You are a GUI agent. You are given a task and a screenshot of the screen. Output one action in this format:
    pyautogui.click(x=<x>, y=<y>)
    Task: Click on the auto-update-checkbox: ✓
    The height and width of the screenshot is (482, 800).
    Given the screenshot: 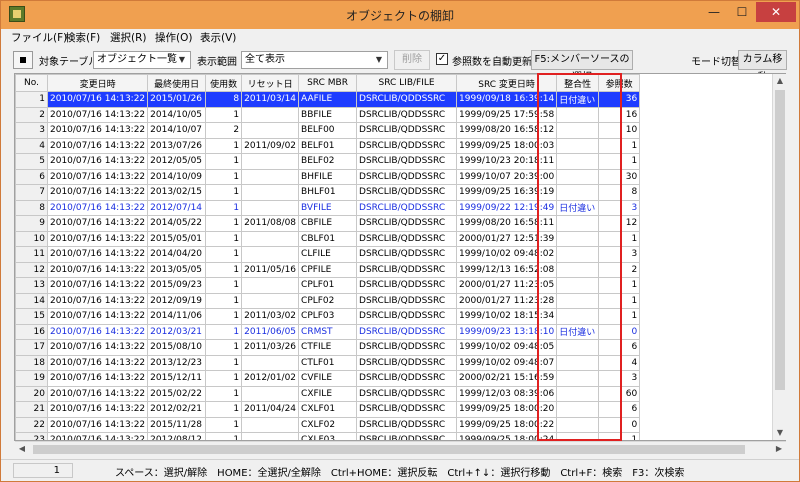 What is the action you would take?
    pyautogui.click(x=442, y=59)
    